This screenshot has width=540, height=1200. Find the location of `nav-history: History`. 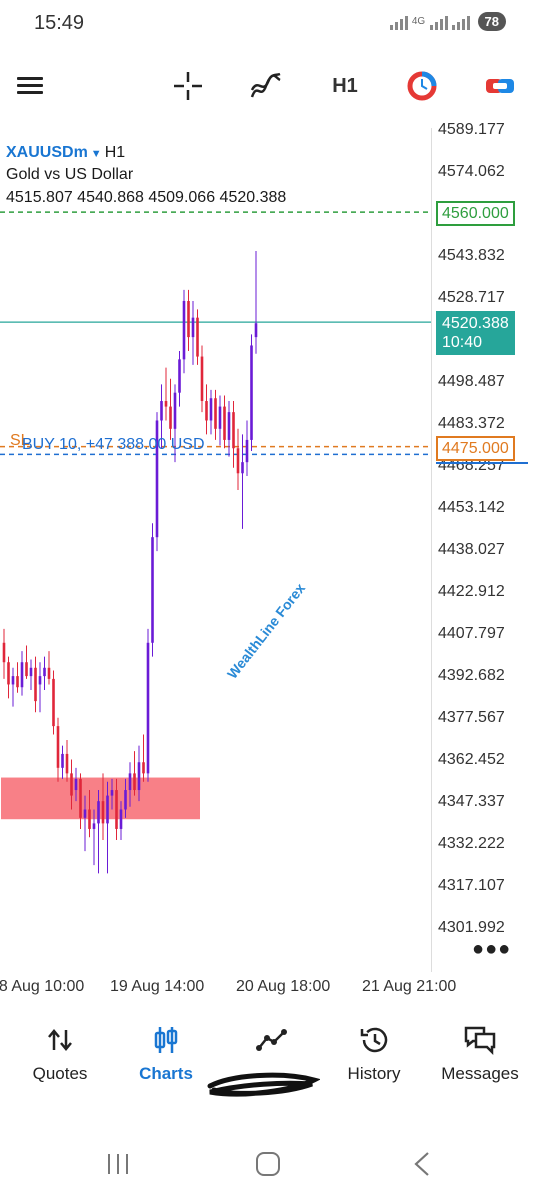

nav-history: History is located at coordinates (374, 1060).